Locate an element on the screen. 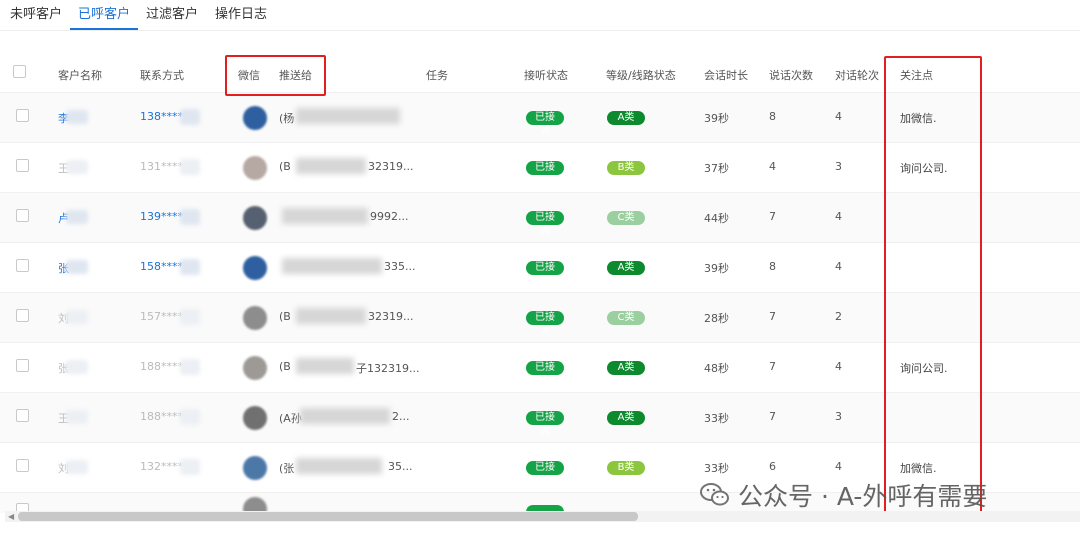  watermark: 公众号 · A-外呼有需要 is located at coordinates (880, 495).